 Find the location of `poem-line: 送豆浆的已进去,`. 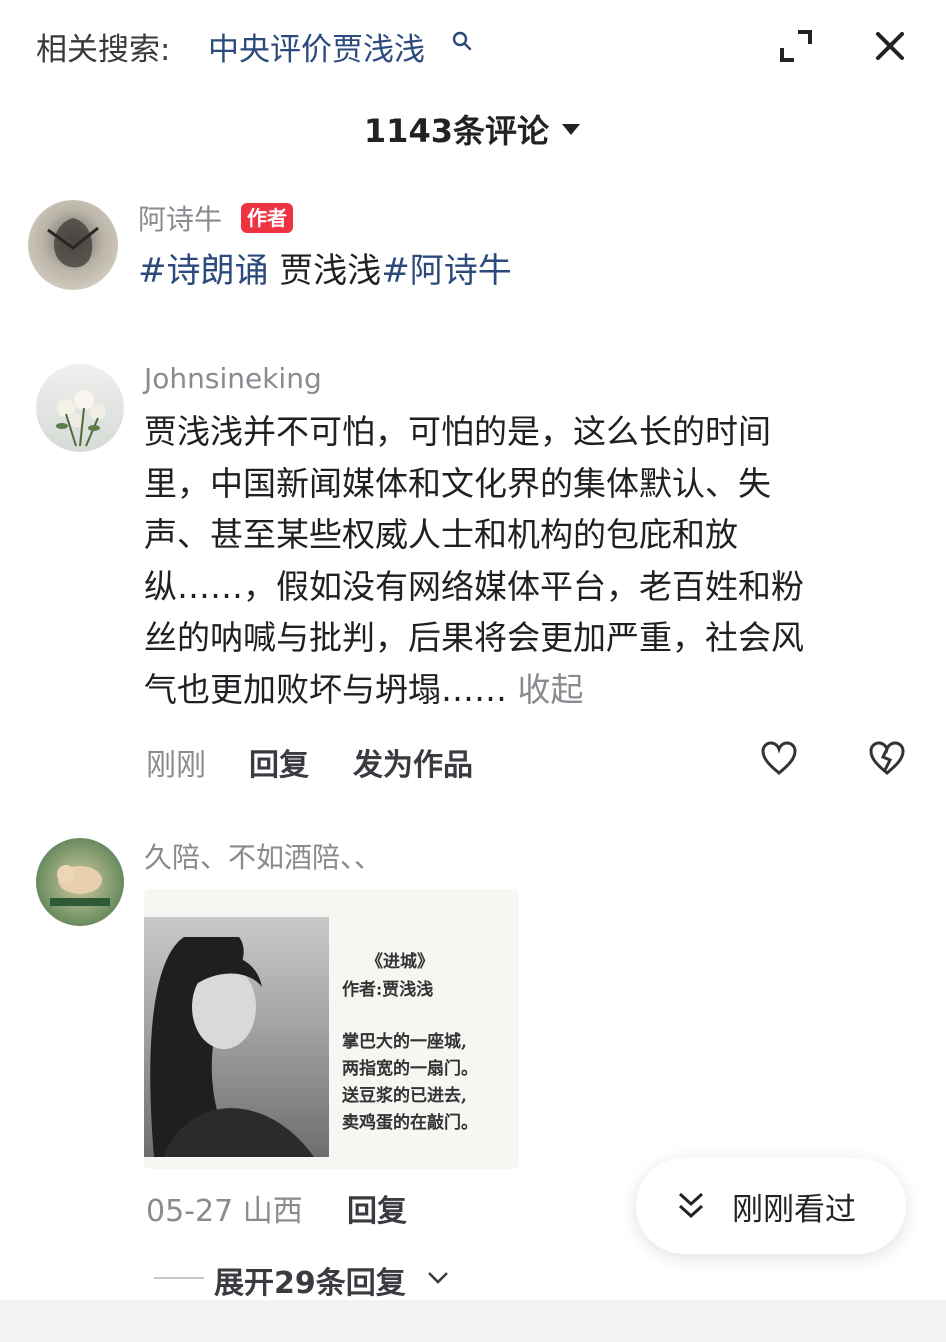

poem-line: 送豆浆的已进去, is located at coordinates (404, 1096).